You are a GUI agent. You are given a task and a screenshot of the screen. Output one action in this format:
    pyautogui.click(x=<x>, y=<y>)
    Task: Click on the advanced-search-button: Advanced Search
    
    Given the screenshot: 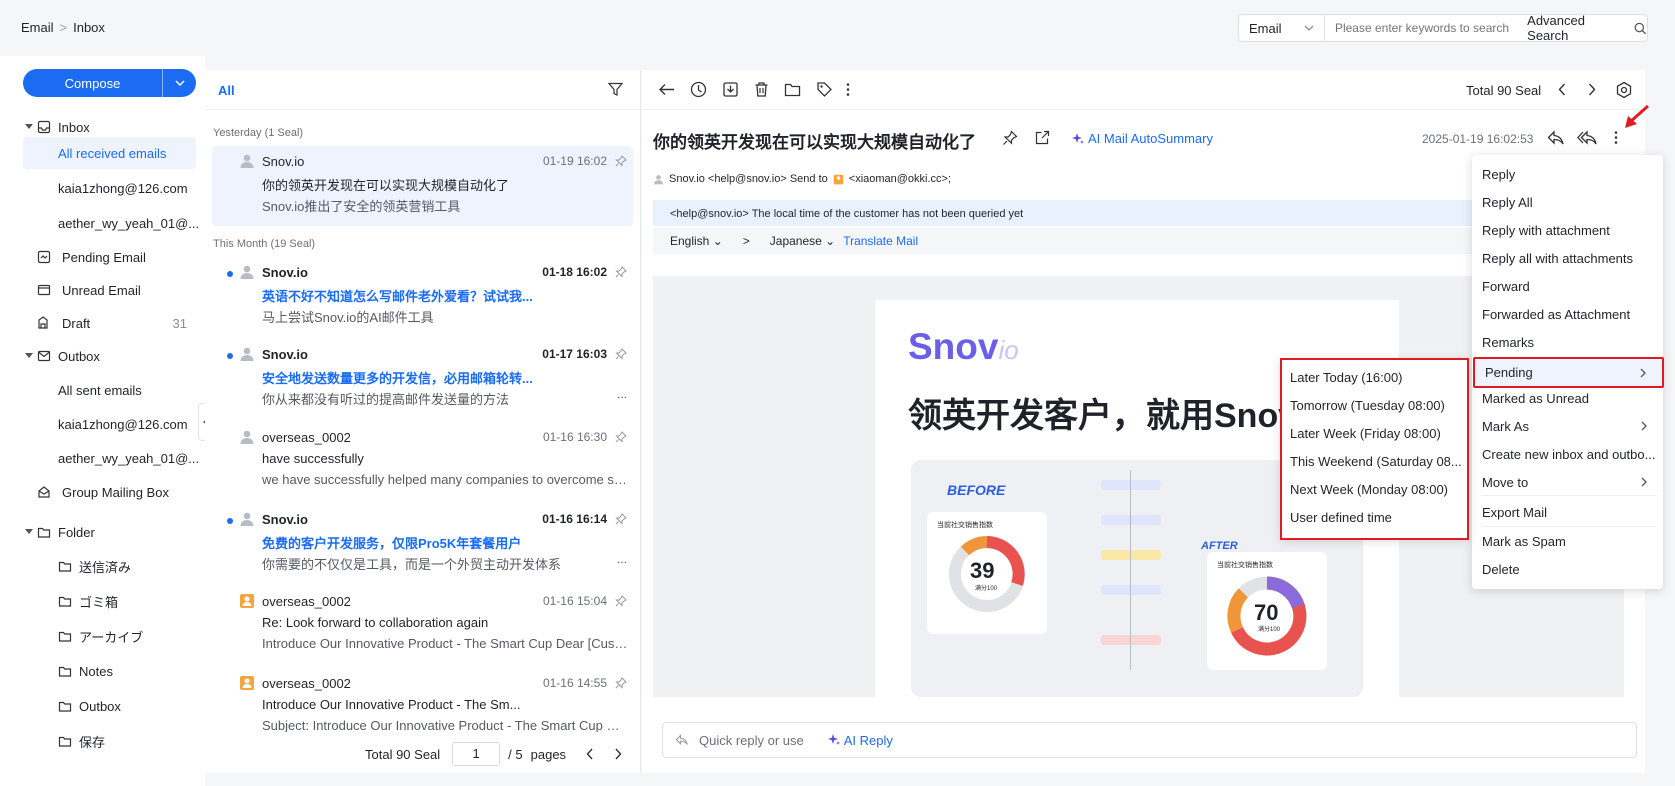 What is the action you would take?
    pyautogui.click(x=1587, y=28)
    